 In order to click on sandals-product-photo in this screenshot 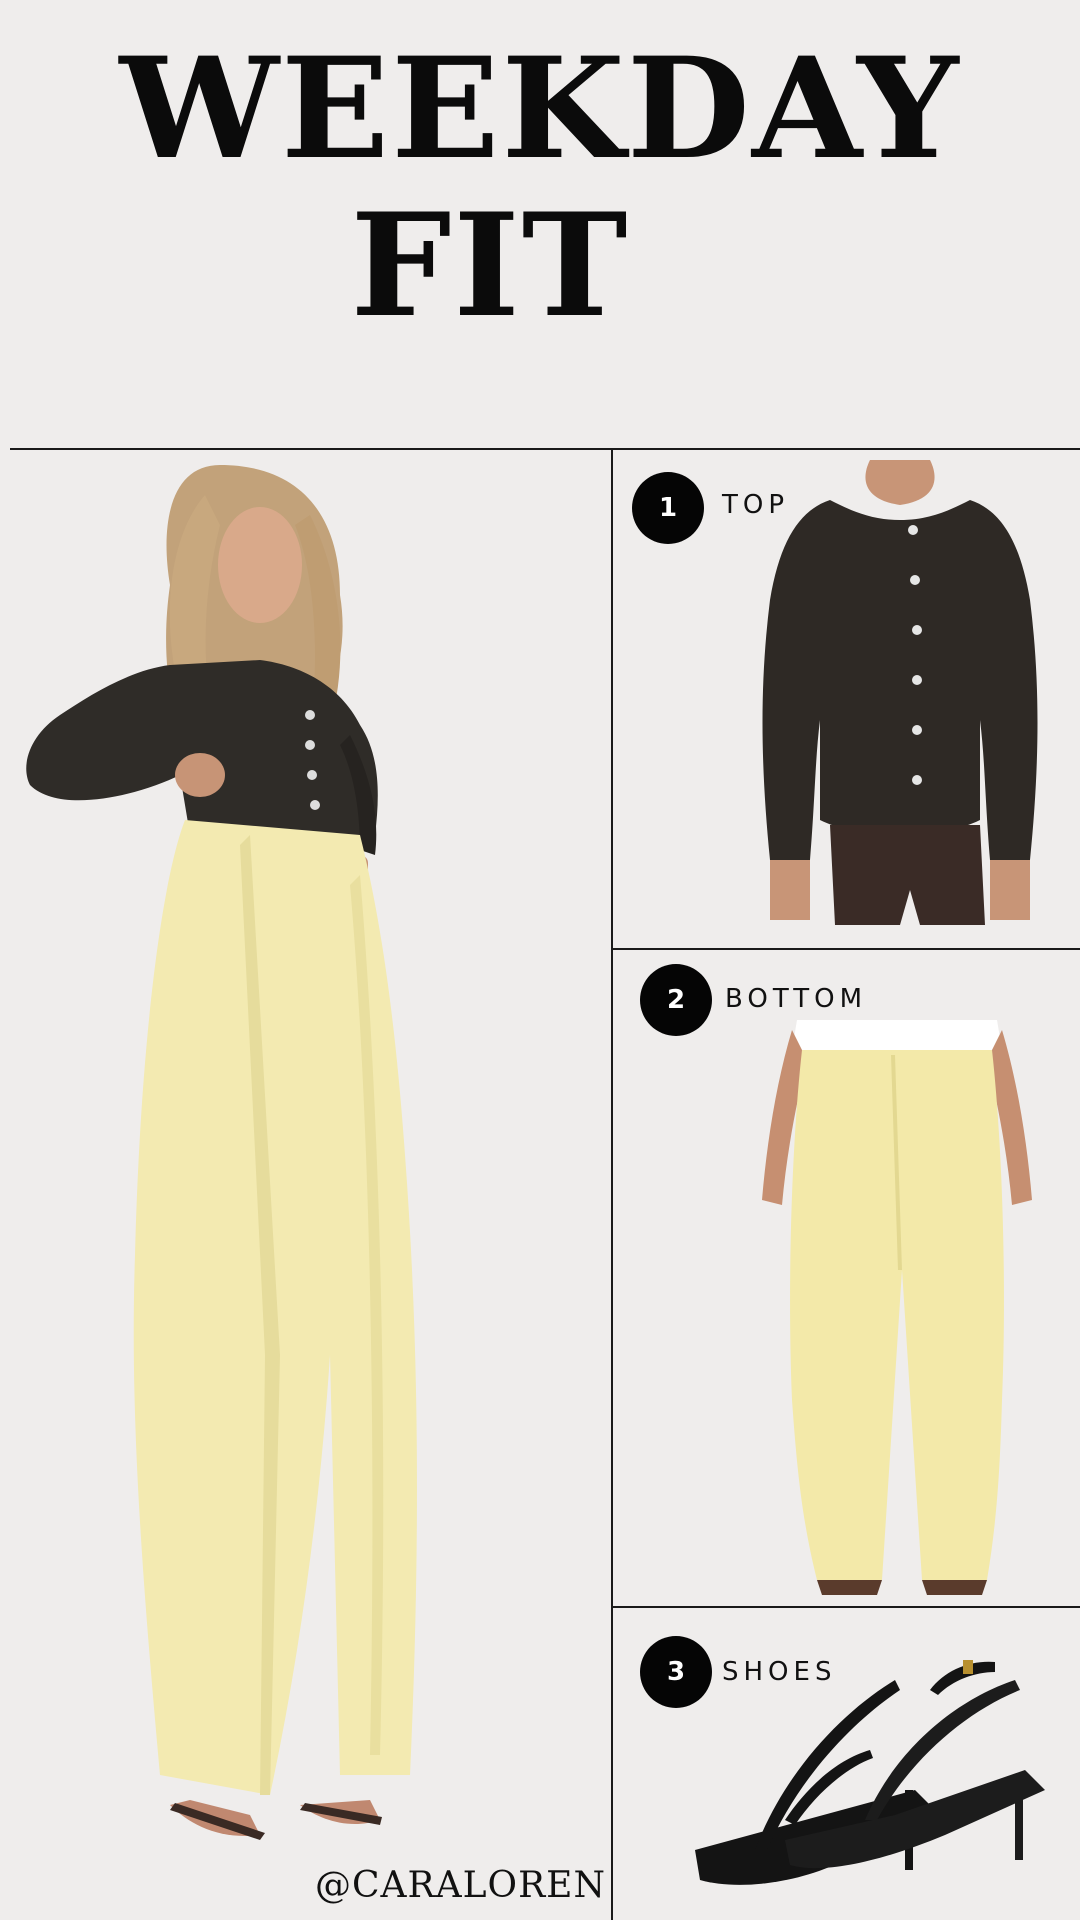, I will do `click(870, 1772)`.